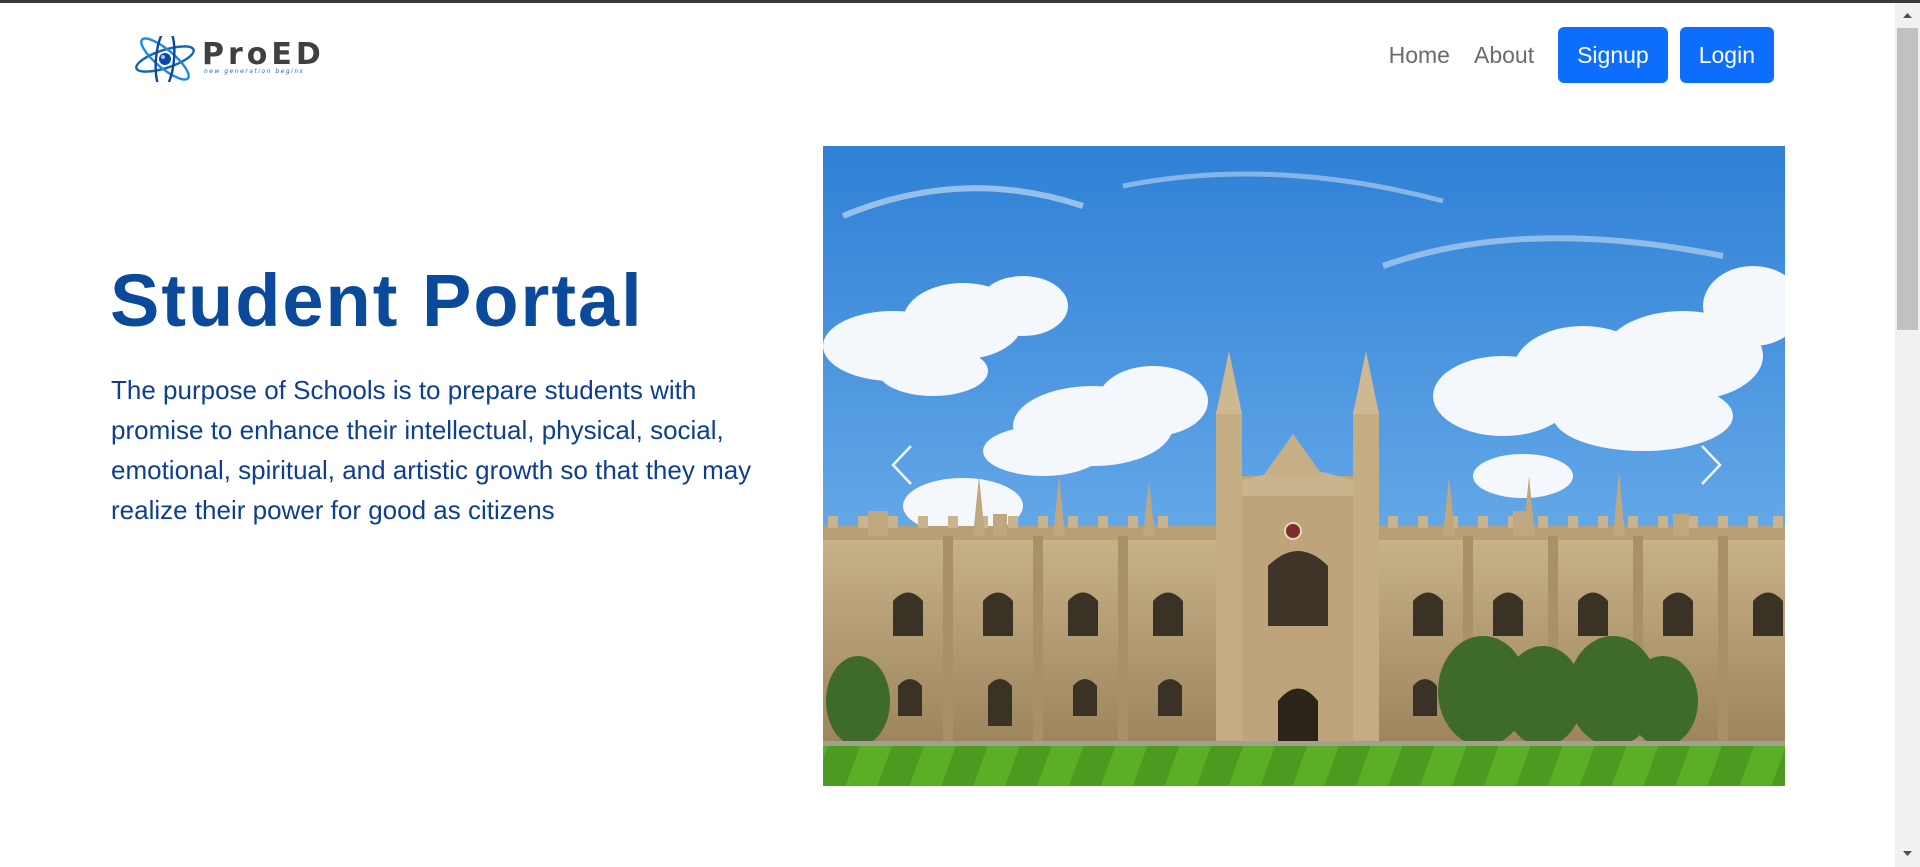  Describe the element at coordinates (1419, 55) in the screenshot. I see `nav-home-link: Home` at that location.